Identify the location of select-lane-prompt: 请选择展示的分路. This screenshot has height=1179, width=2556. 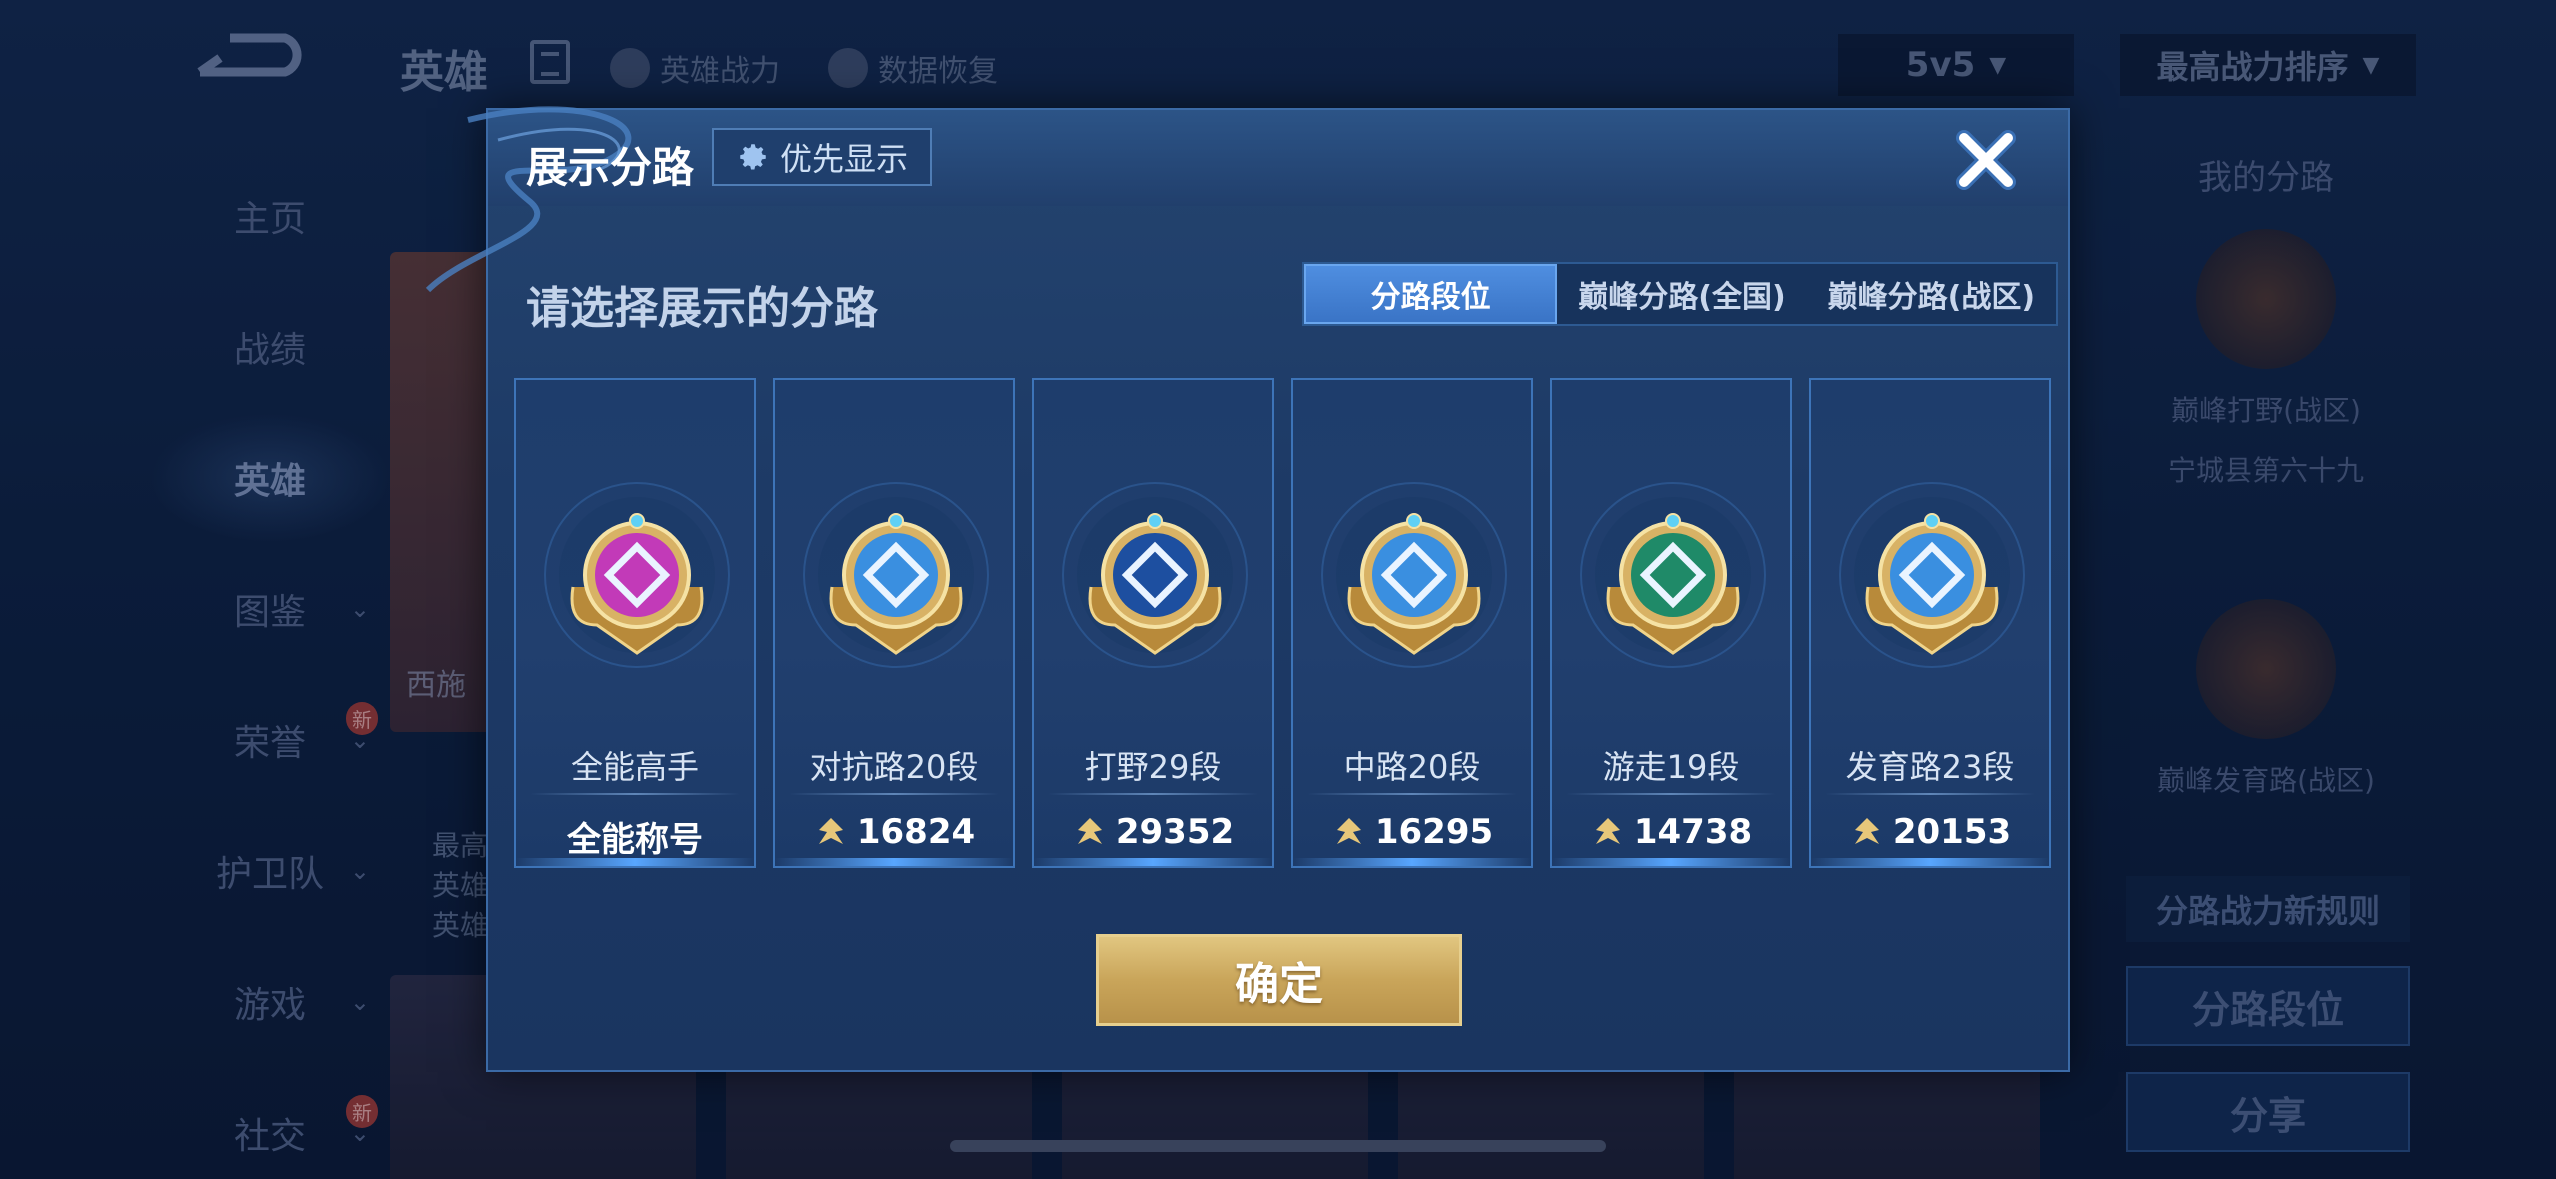
(702, 308).